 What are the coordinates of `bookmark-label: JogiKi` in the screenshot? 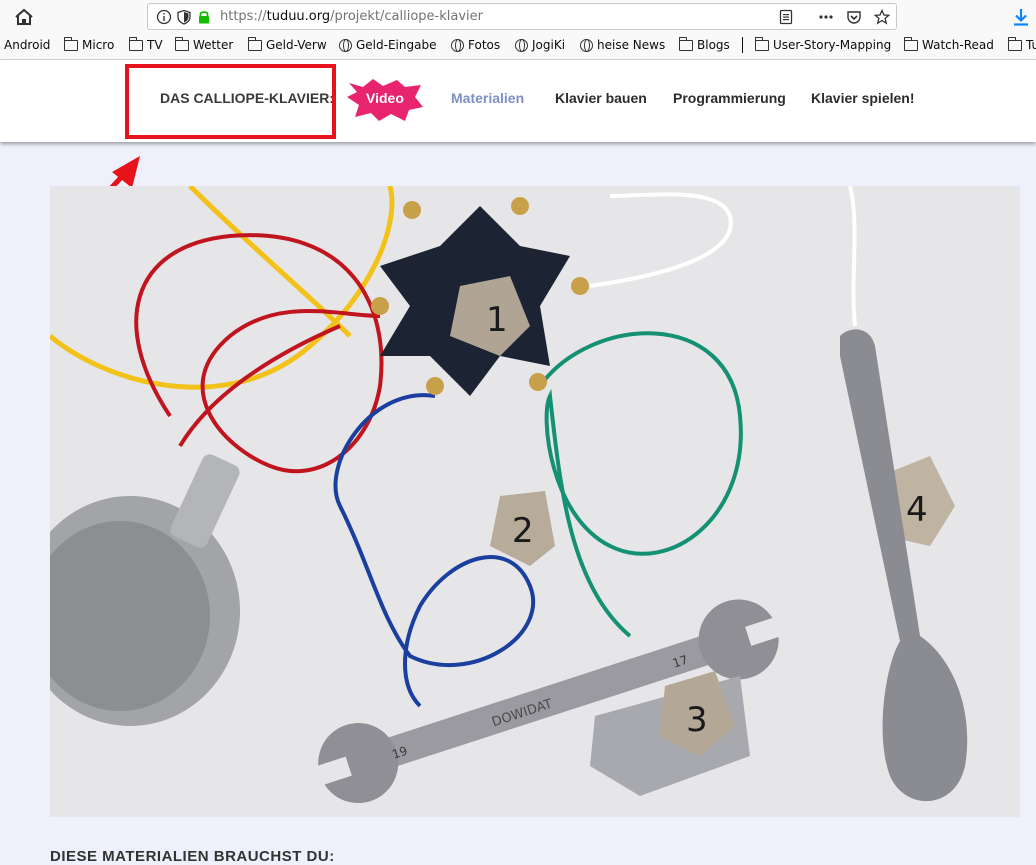 It's located at (549, 45).